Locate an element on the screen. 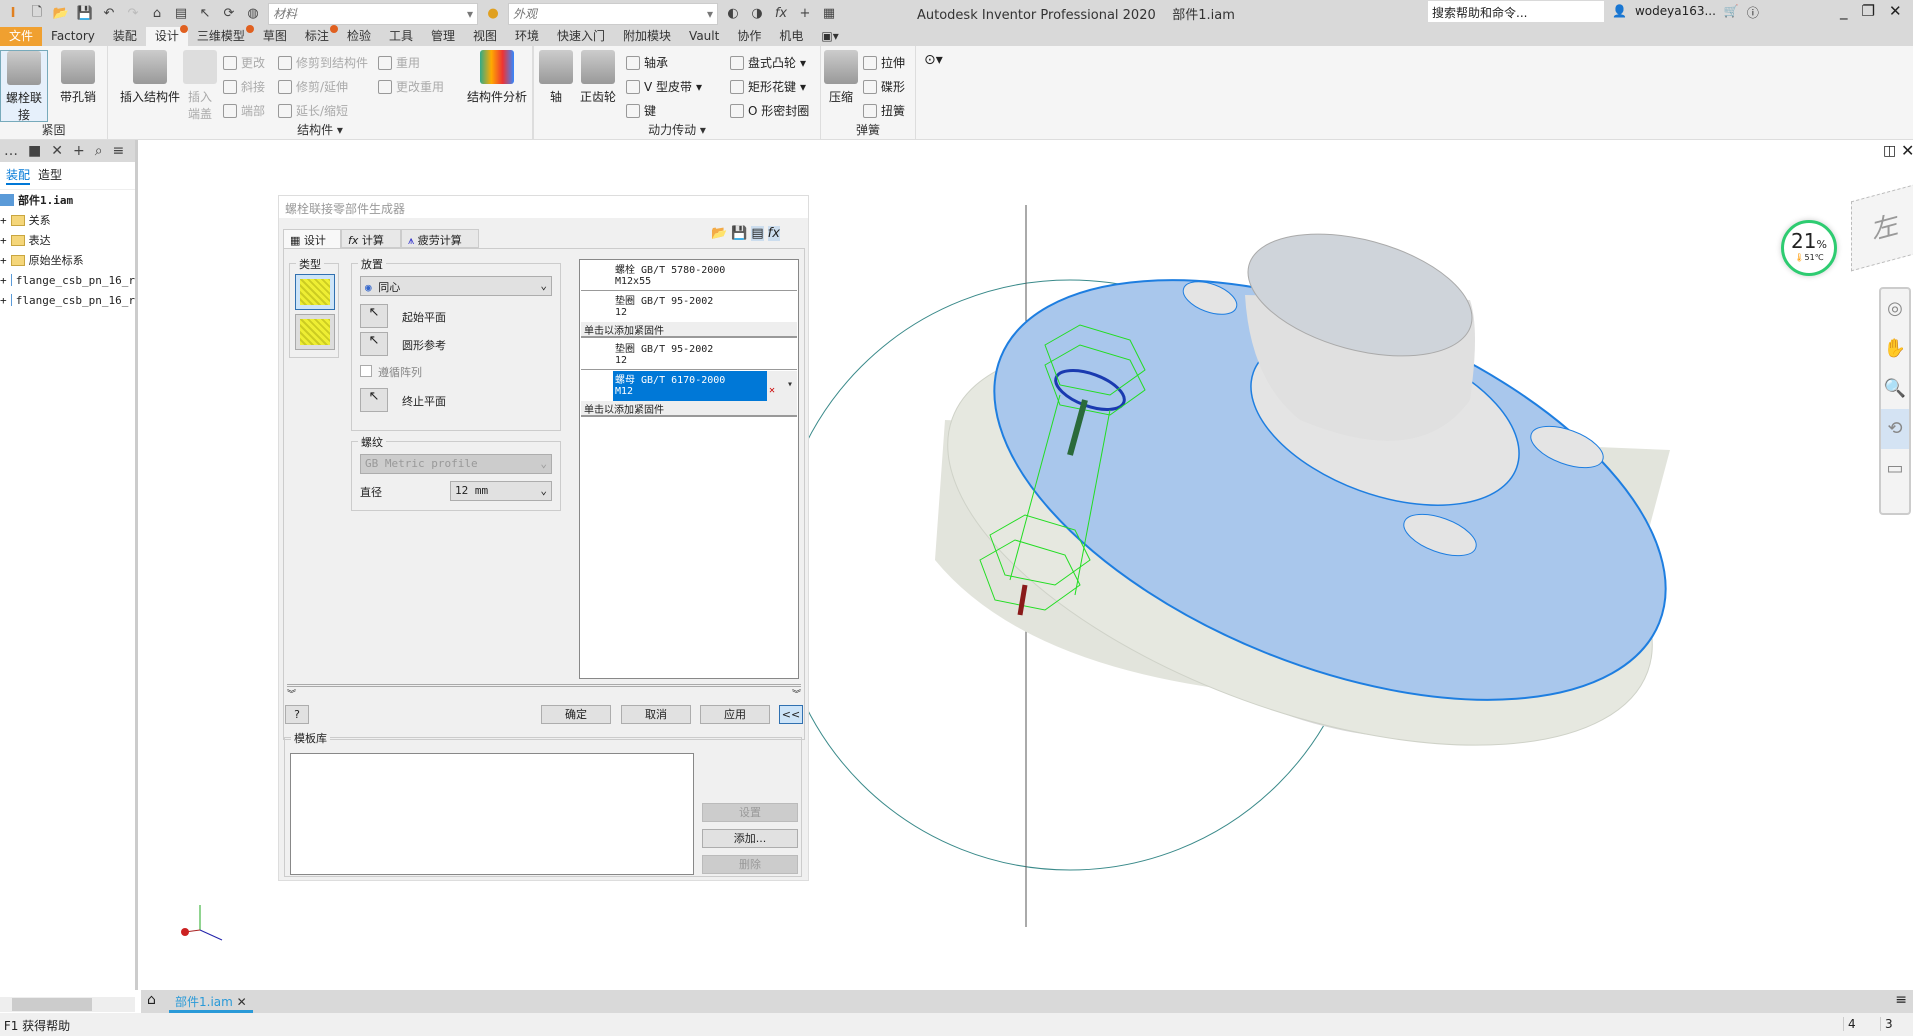  change-reuse-button: 更改重用 is located at coordinates (411, 86).